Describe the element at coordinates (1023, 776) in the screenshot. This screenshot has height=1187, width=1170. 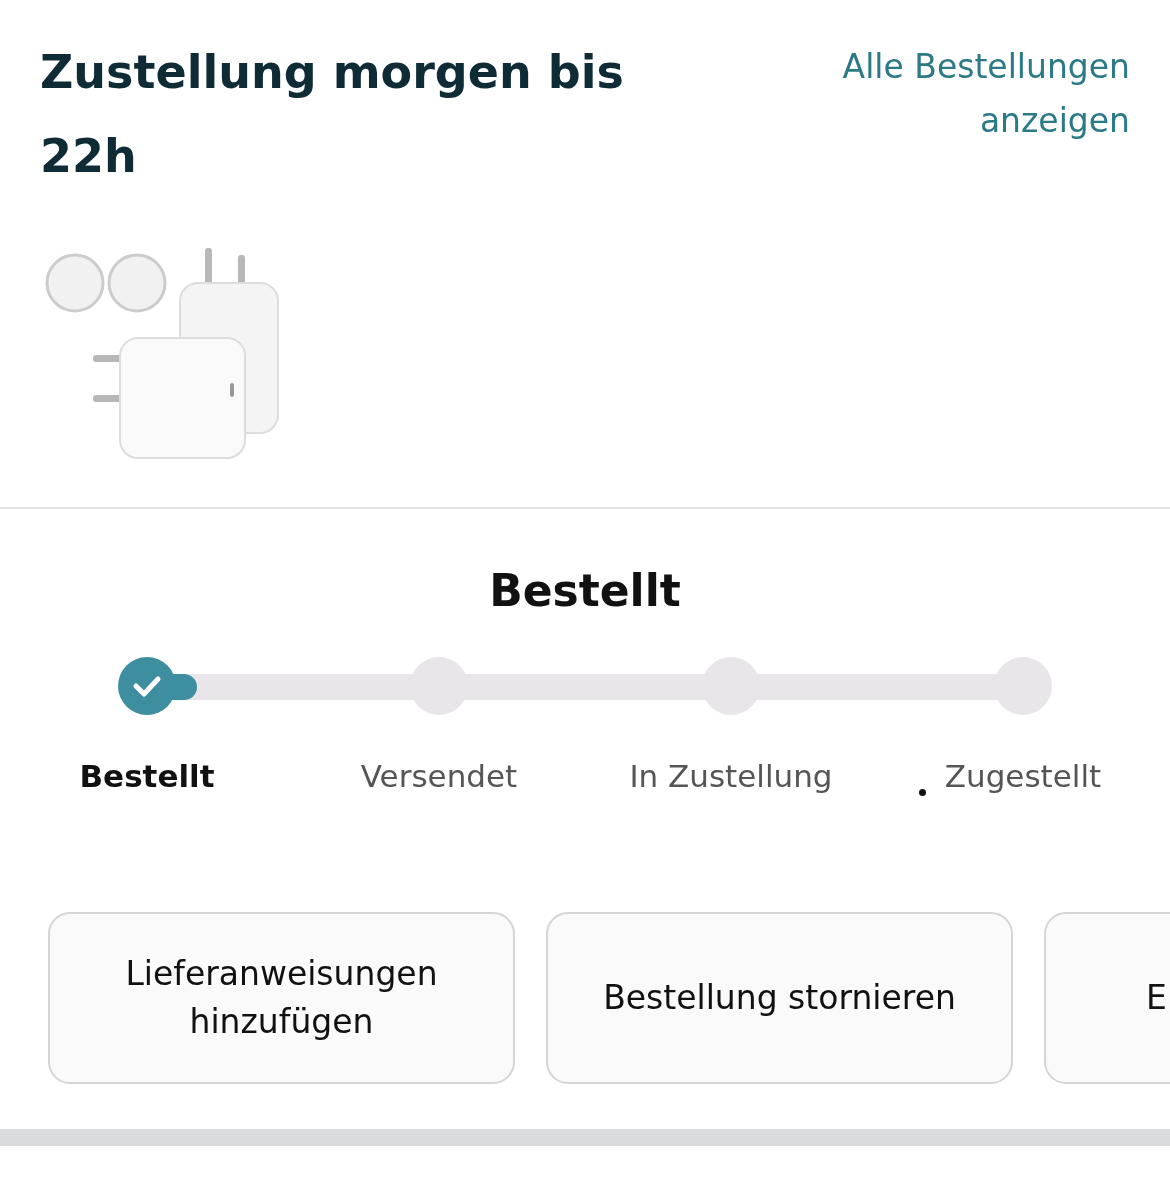
I see `step-label: Zugestellt` at that location.